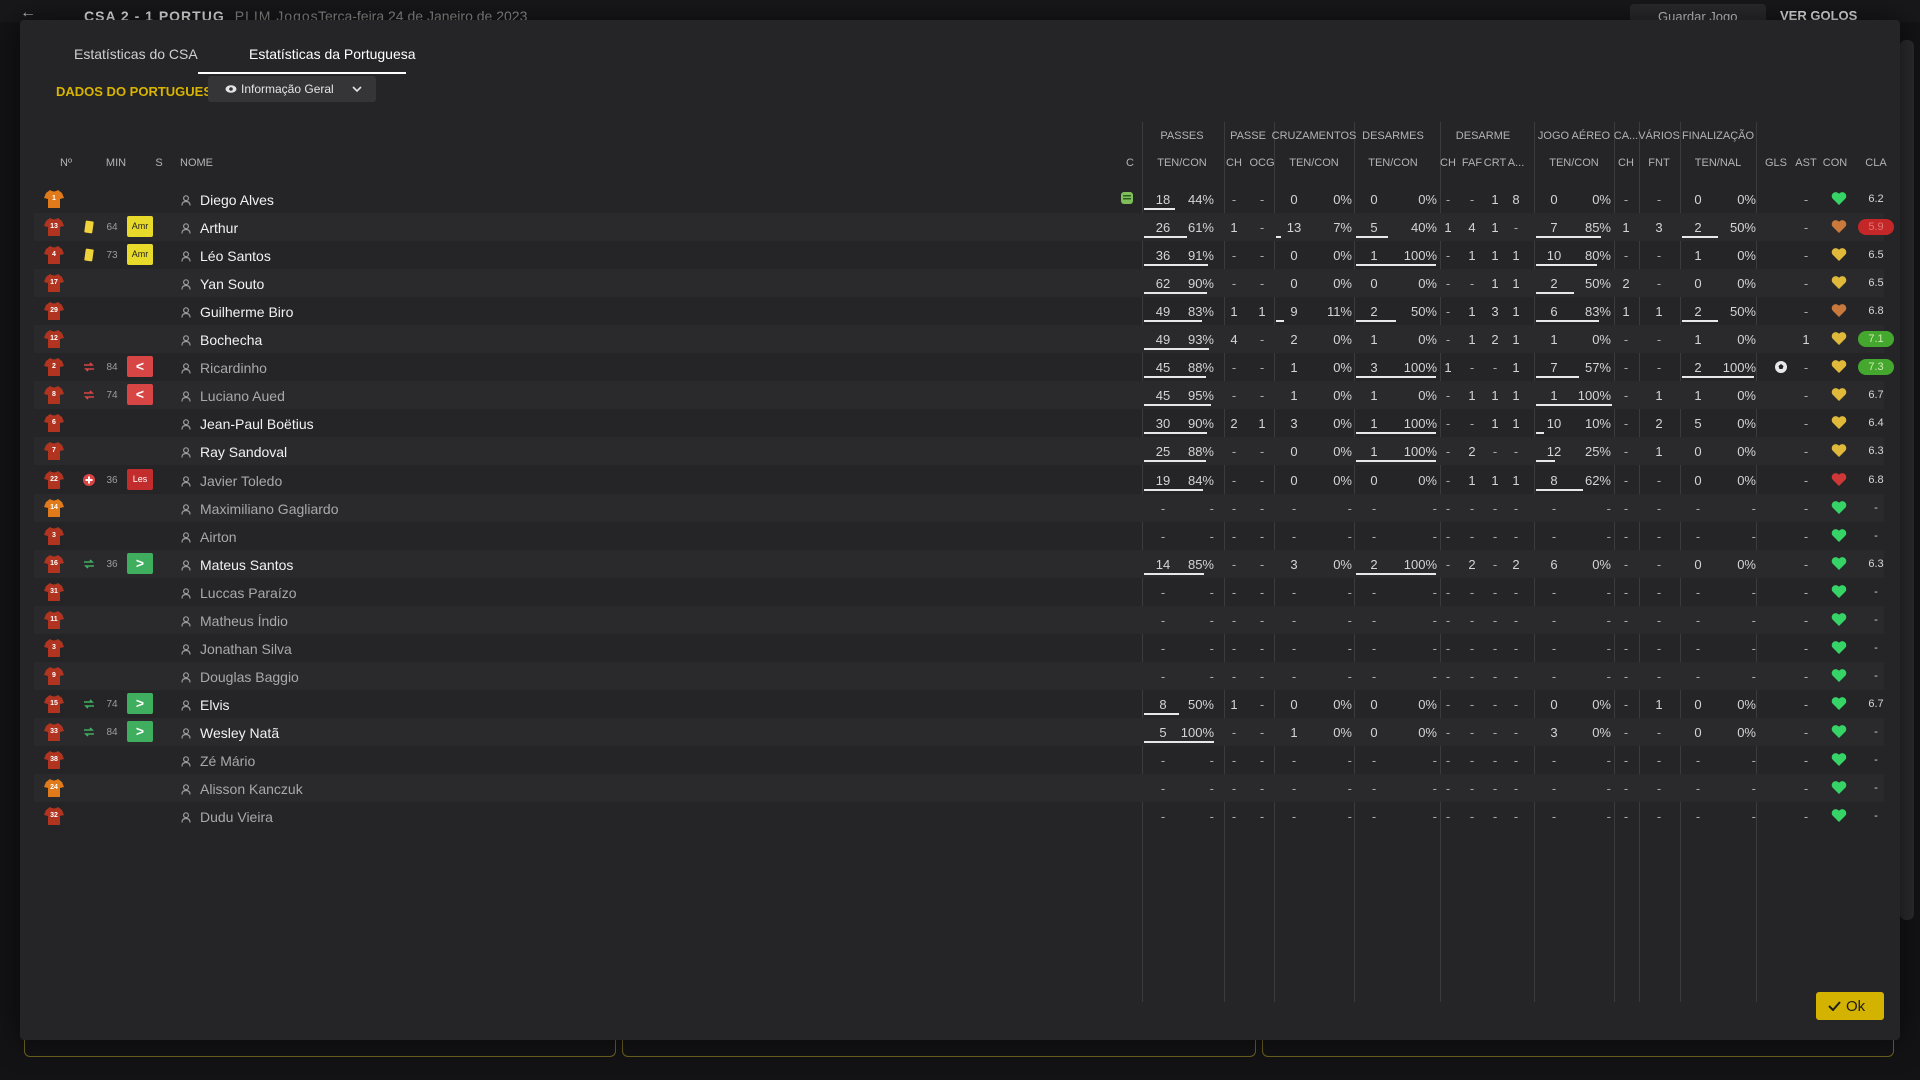  Describe the element at coordinates (54, 647) in the screenshot. I see `shirt-number: 3` at that location.